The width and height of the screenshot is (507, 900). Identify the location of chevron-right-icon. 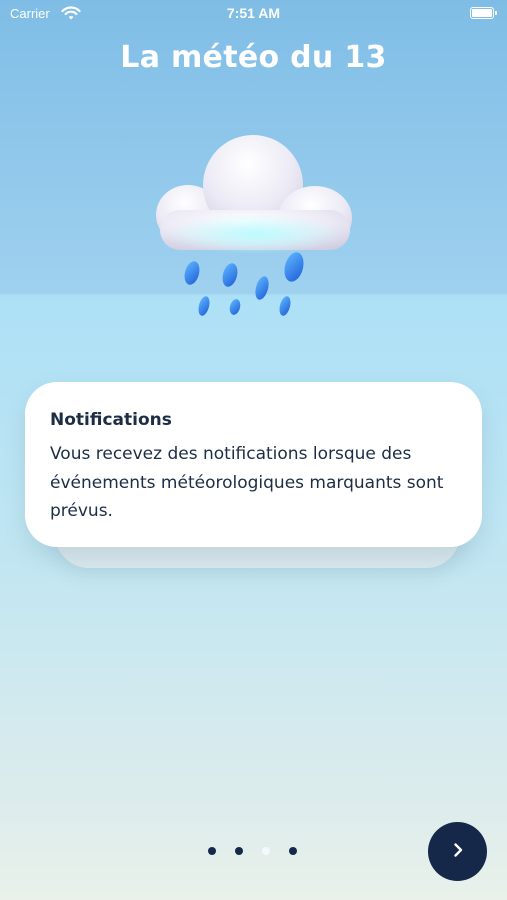
(458, 852).